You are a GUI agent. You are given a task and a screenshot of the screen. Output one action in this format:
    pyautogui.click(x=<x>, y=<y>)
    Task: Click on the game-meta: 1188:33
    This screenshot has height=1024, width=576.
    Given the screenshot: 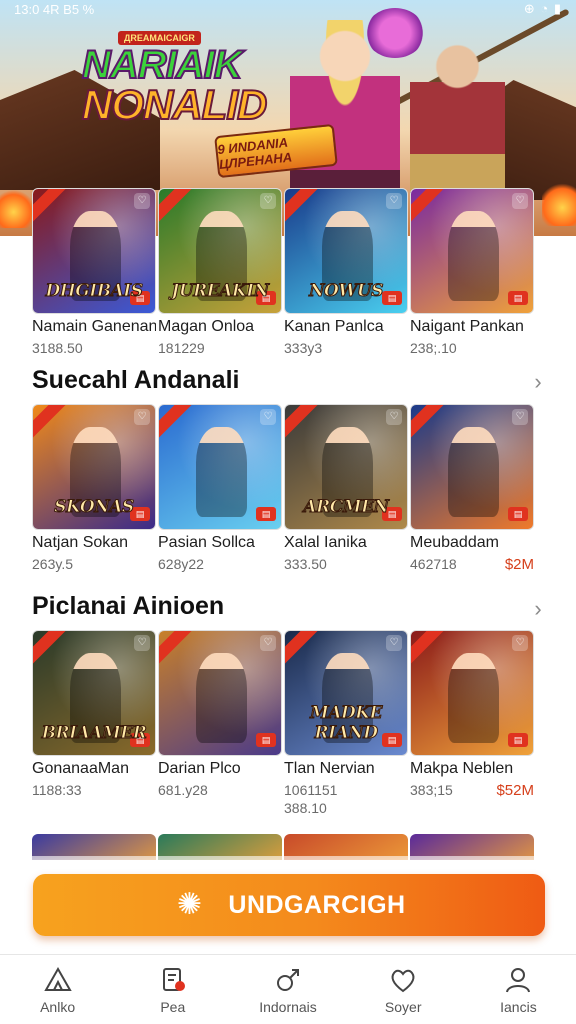 What is the action you would take?
    pyautogui.click(x=94, y=790)
    